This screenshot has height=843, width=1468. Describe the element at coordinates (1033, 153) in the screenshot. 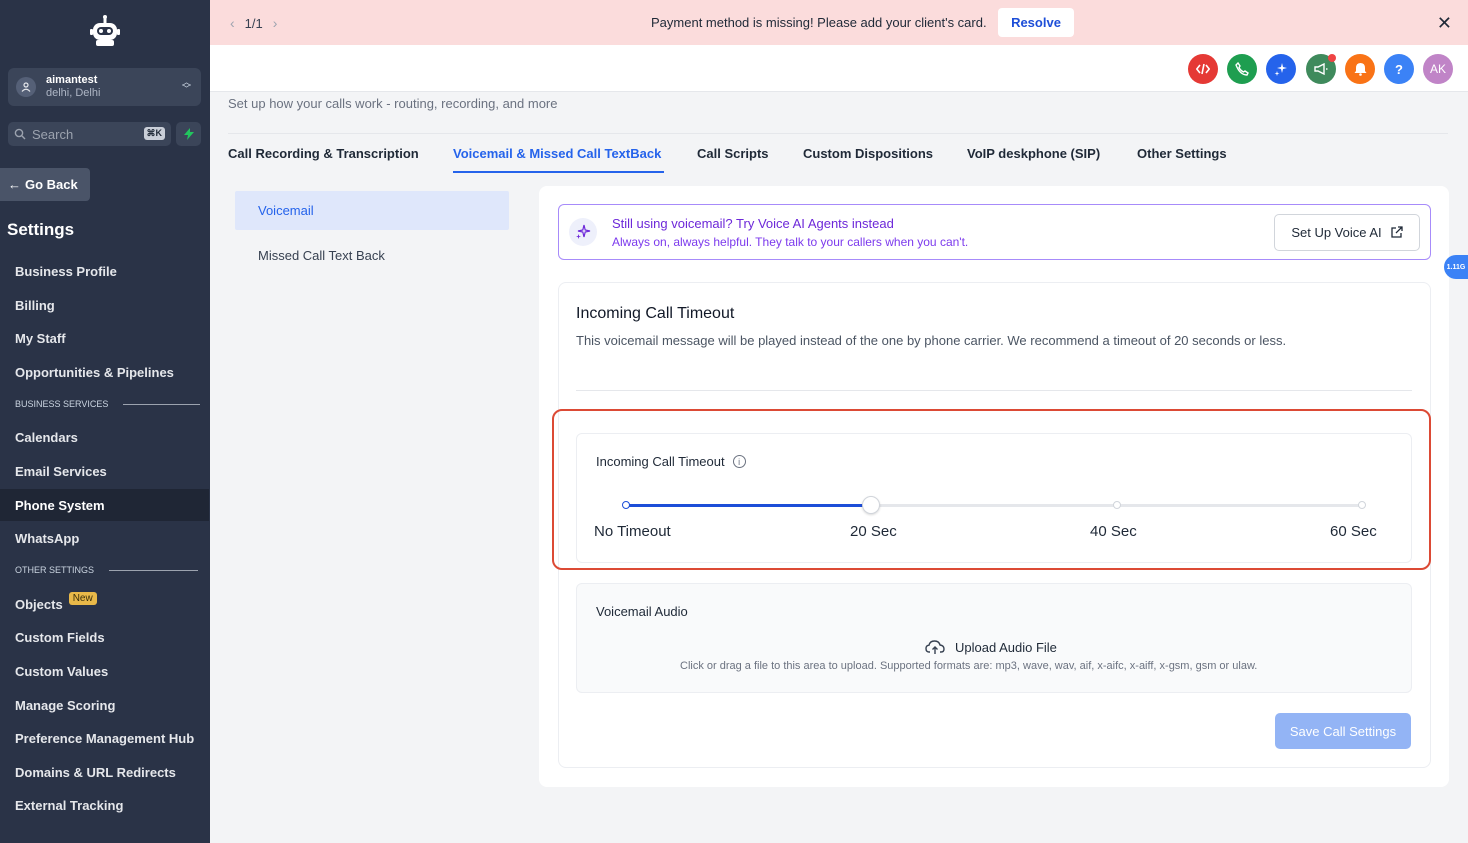

I see `tab-voip-deskphone: VoIP deskphone (SIP)` at that location.